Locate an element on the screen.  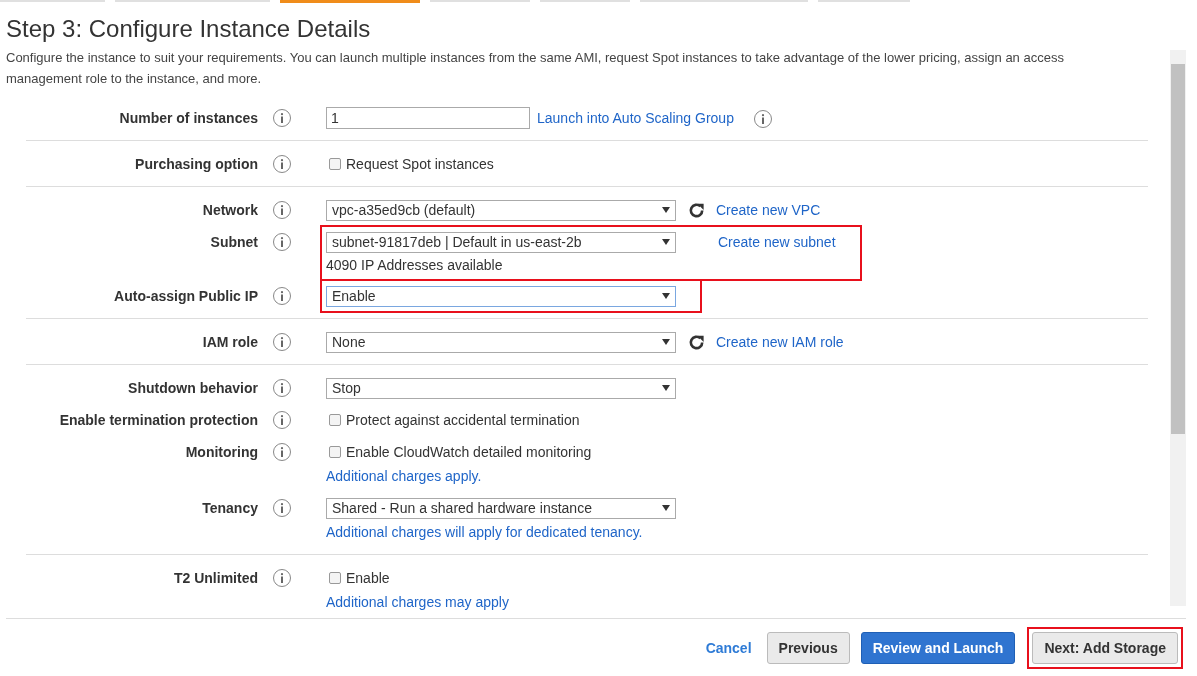
field-label: Network is located at coordinates (229, 210).